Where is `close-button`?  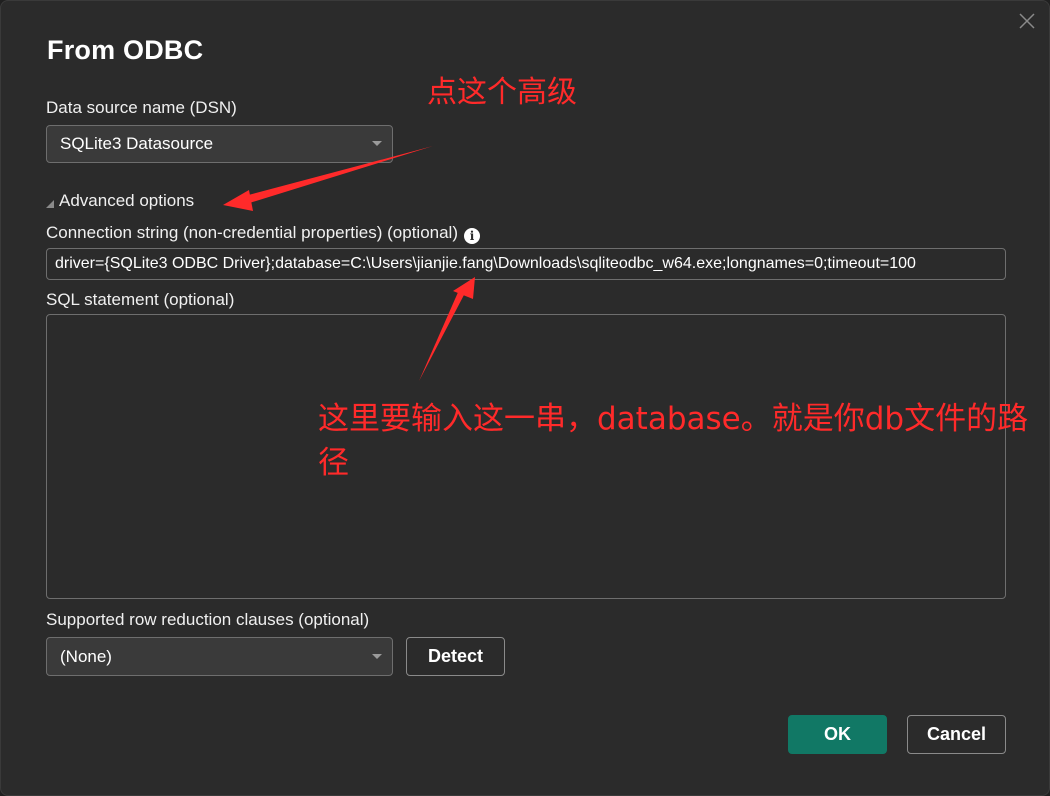 close-button is located at coordinates (1028, 22).